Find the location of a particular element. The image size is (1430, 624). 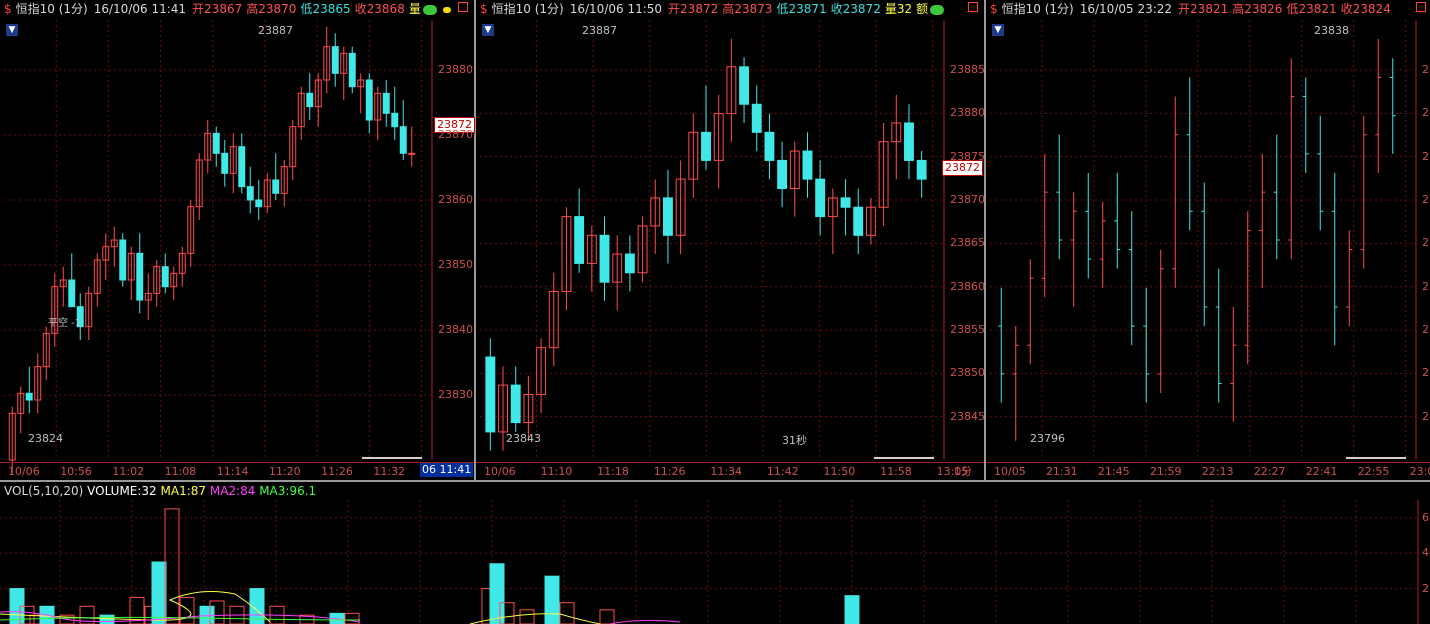

x-tick-label: 11:58 is located at coordinates (896, 471).